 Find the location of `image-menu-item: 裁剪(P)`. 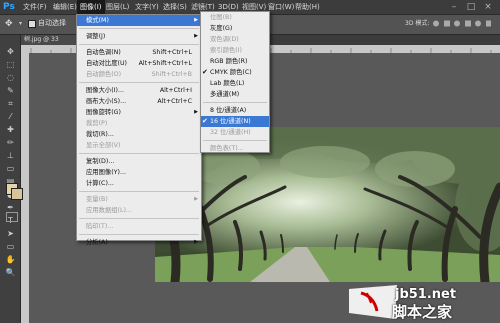

image-menu-item: 裁剪(P) is located at coordinates (139, 123).